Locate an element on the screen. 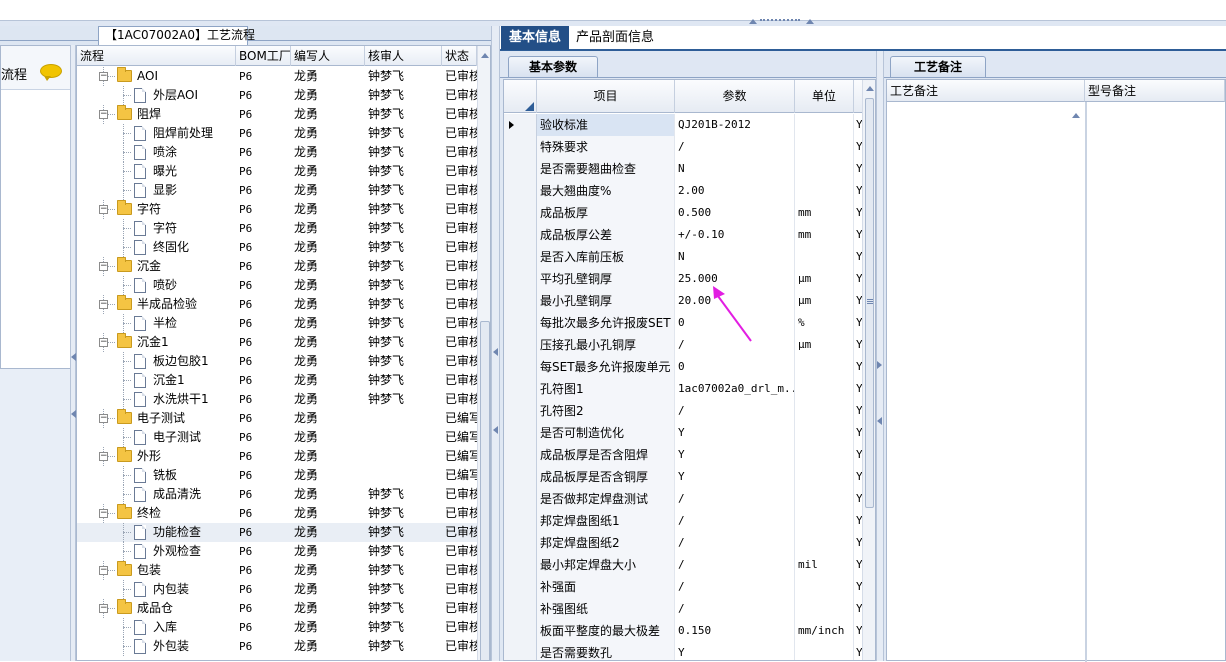 This screenshot has width=1226, height=662. tree-row: 外包装 P6 龙勇 钟梦飞 已审核 is located at coordinates (283, 646).